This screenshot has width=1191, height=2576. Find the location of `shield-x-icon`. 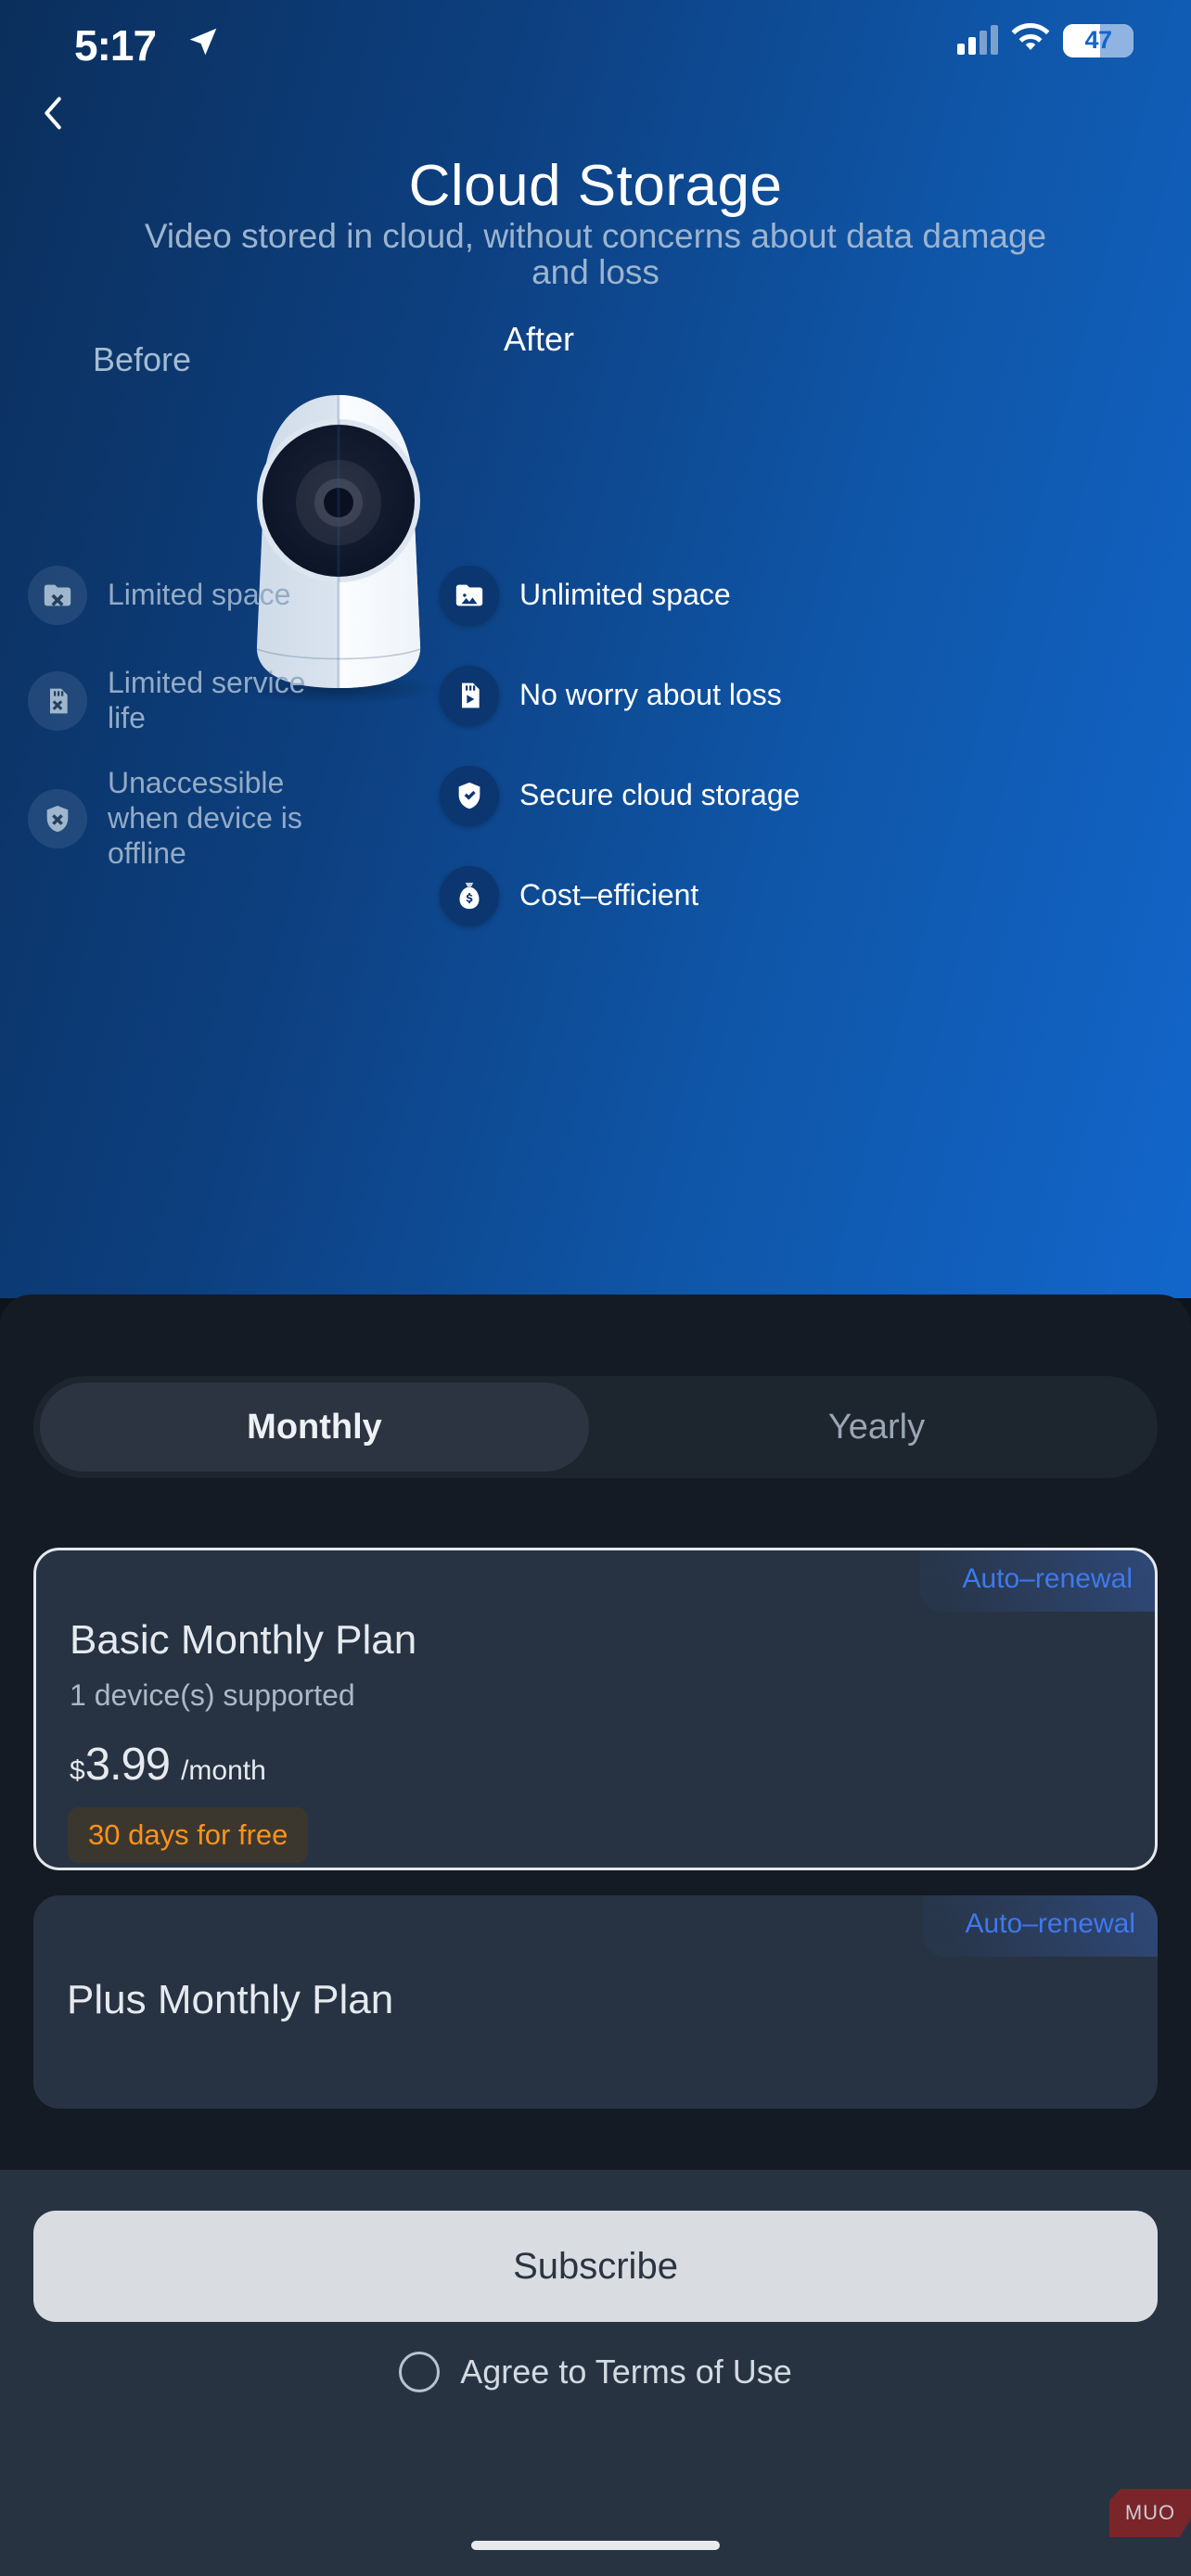

shield-x-icon is located at coordinates (57, 818).